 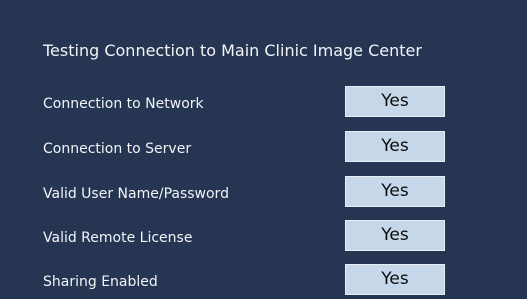 What do you see at coordinates (136, 194) in the screenshot?
I see `check-label: Valid User Name/Password` at bounding box center [136, 194].